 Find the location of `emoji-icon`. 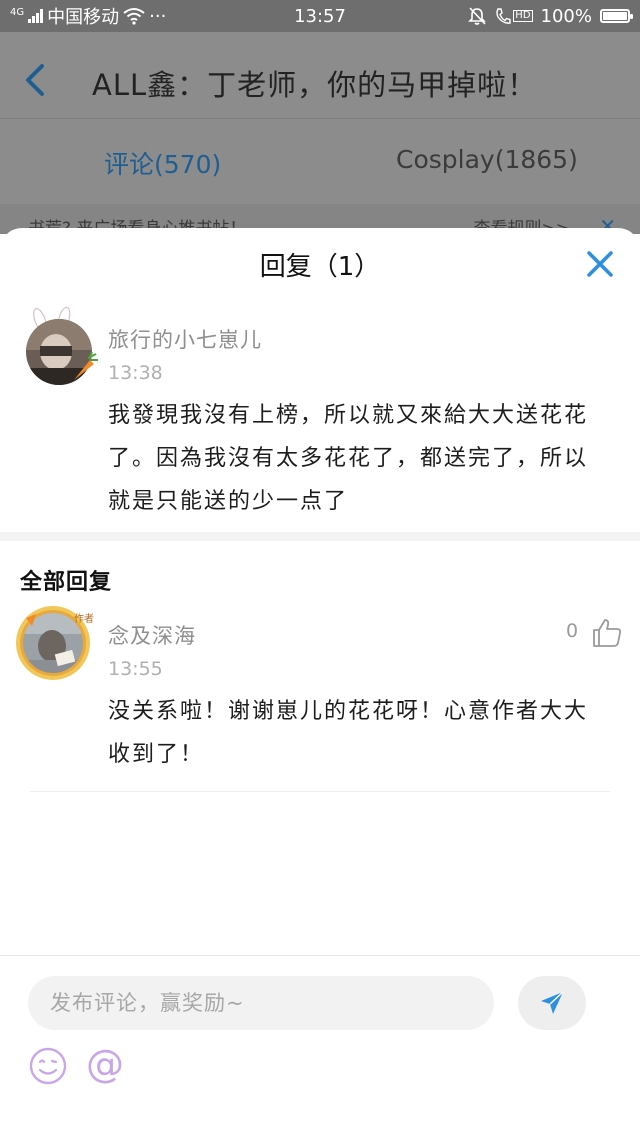

emoji-icon is located at coordinates (48, 1066).